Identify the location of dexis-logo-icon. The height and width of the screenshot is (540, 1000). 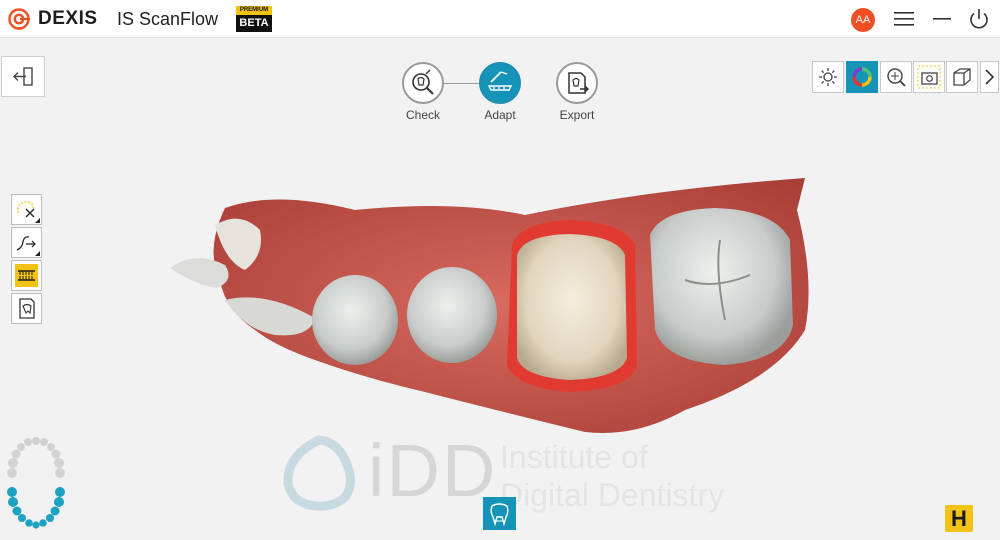
(19, 19).